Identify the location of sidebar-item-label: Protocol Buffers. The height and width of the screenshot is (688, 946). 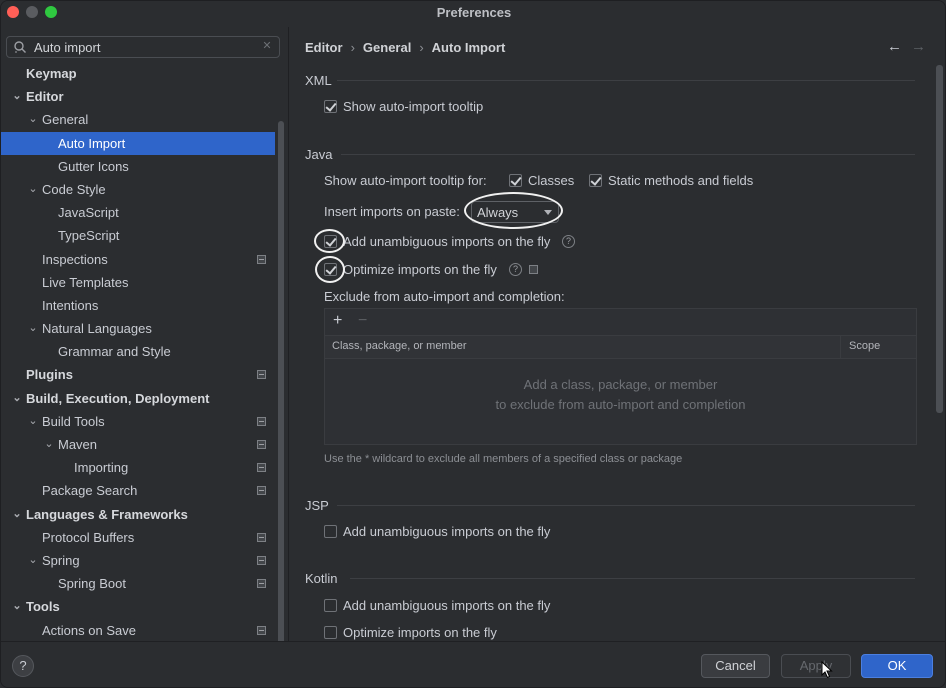
(88, 537).